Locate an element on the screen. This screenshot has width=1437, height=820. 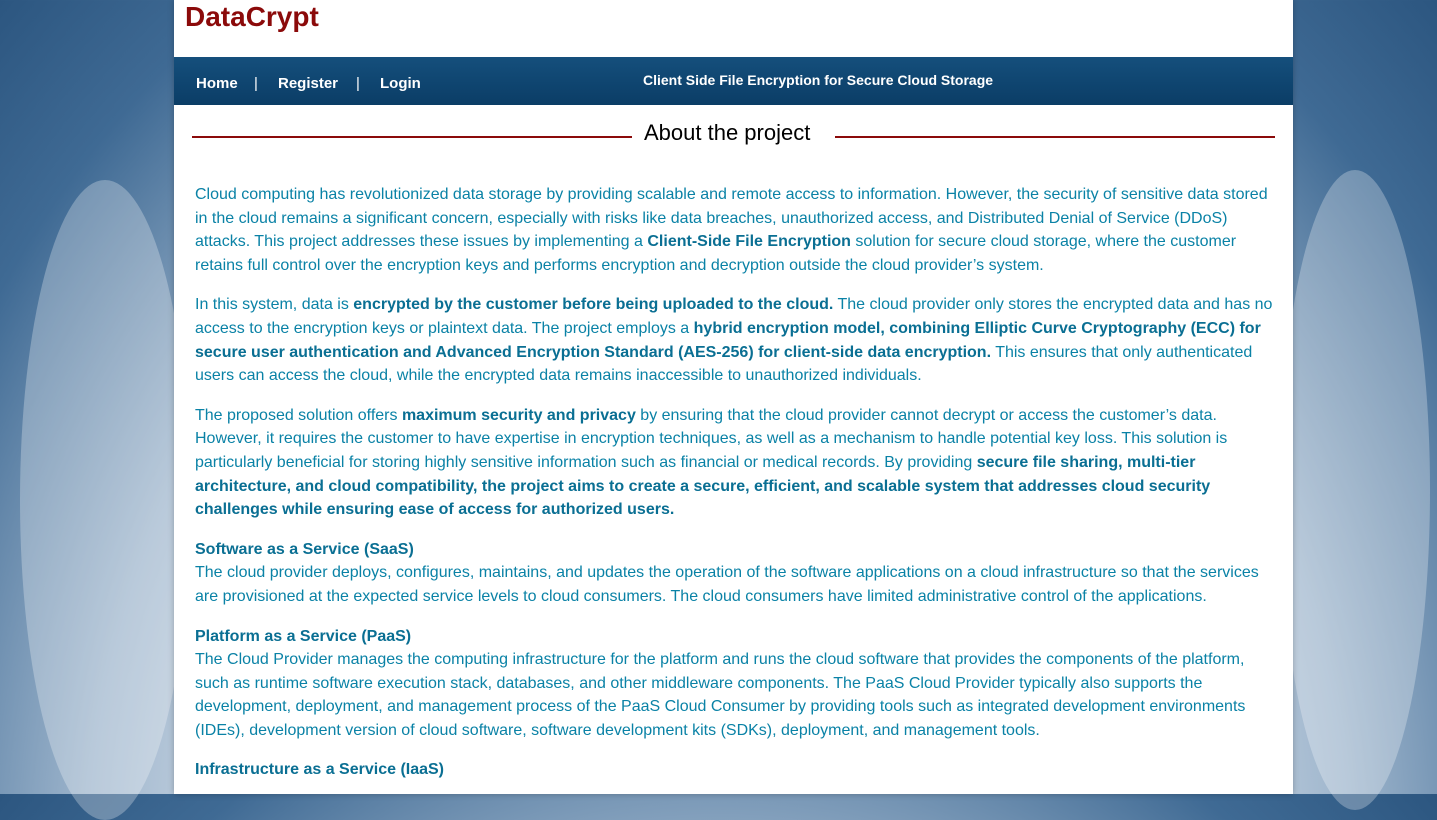
background-decoration-right is located at coordinates (1355, 490).